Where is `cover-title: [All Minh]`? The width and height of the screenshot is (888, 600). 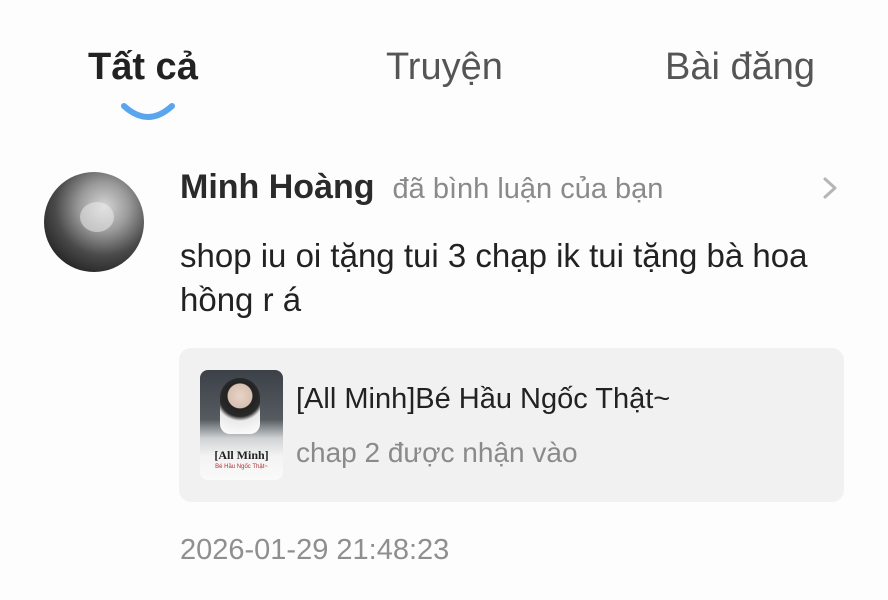 cover-title: [All Minh] is located at coordinates (241, 455).